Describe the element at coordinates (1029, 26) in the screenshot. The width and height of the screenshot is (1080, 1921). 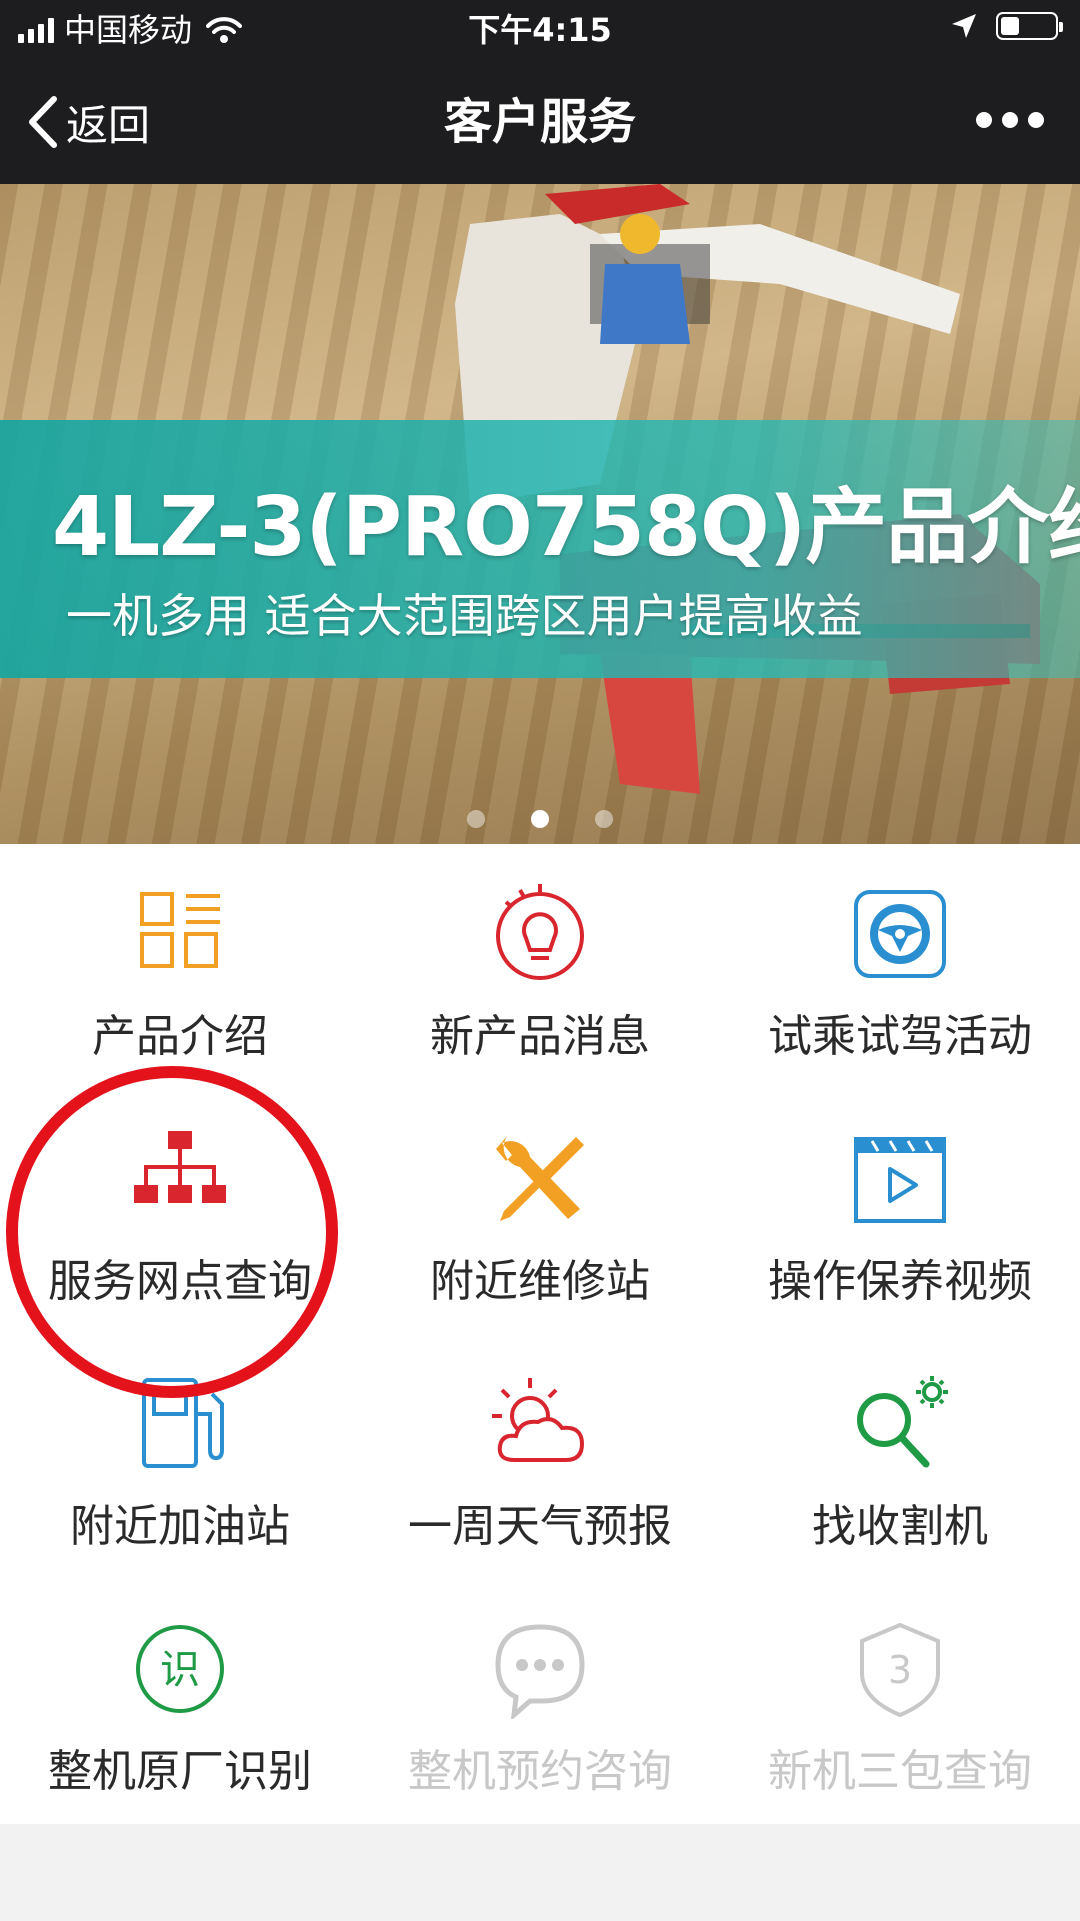
I see `battery-icon` at that location.